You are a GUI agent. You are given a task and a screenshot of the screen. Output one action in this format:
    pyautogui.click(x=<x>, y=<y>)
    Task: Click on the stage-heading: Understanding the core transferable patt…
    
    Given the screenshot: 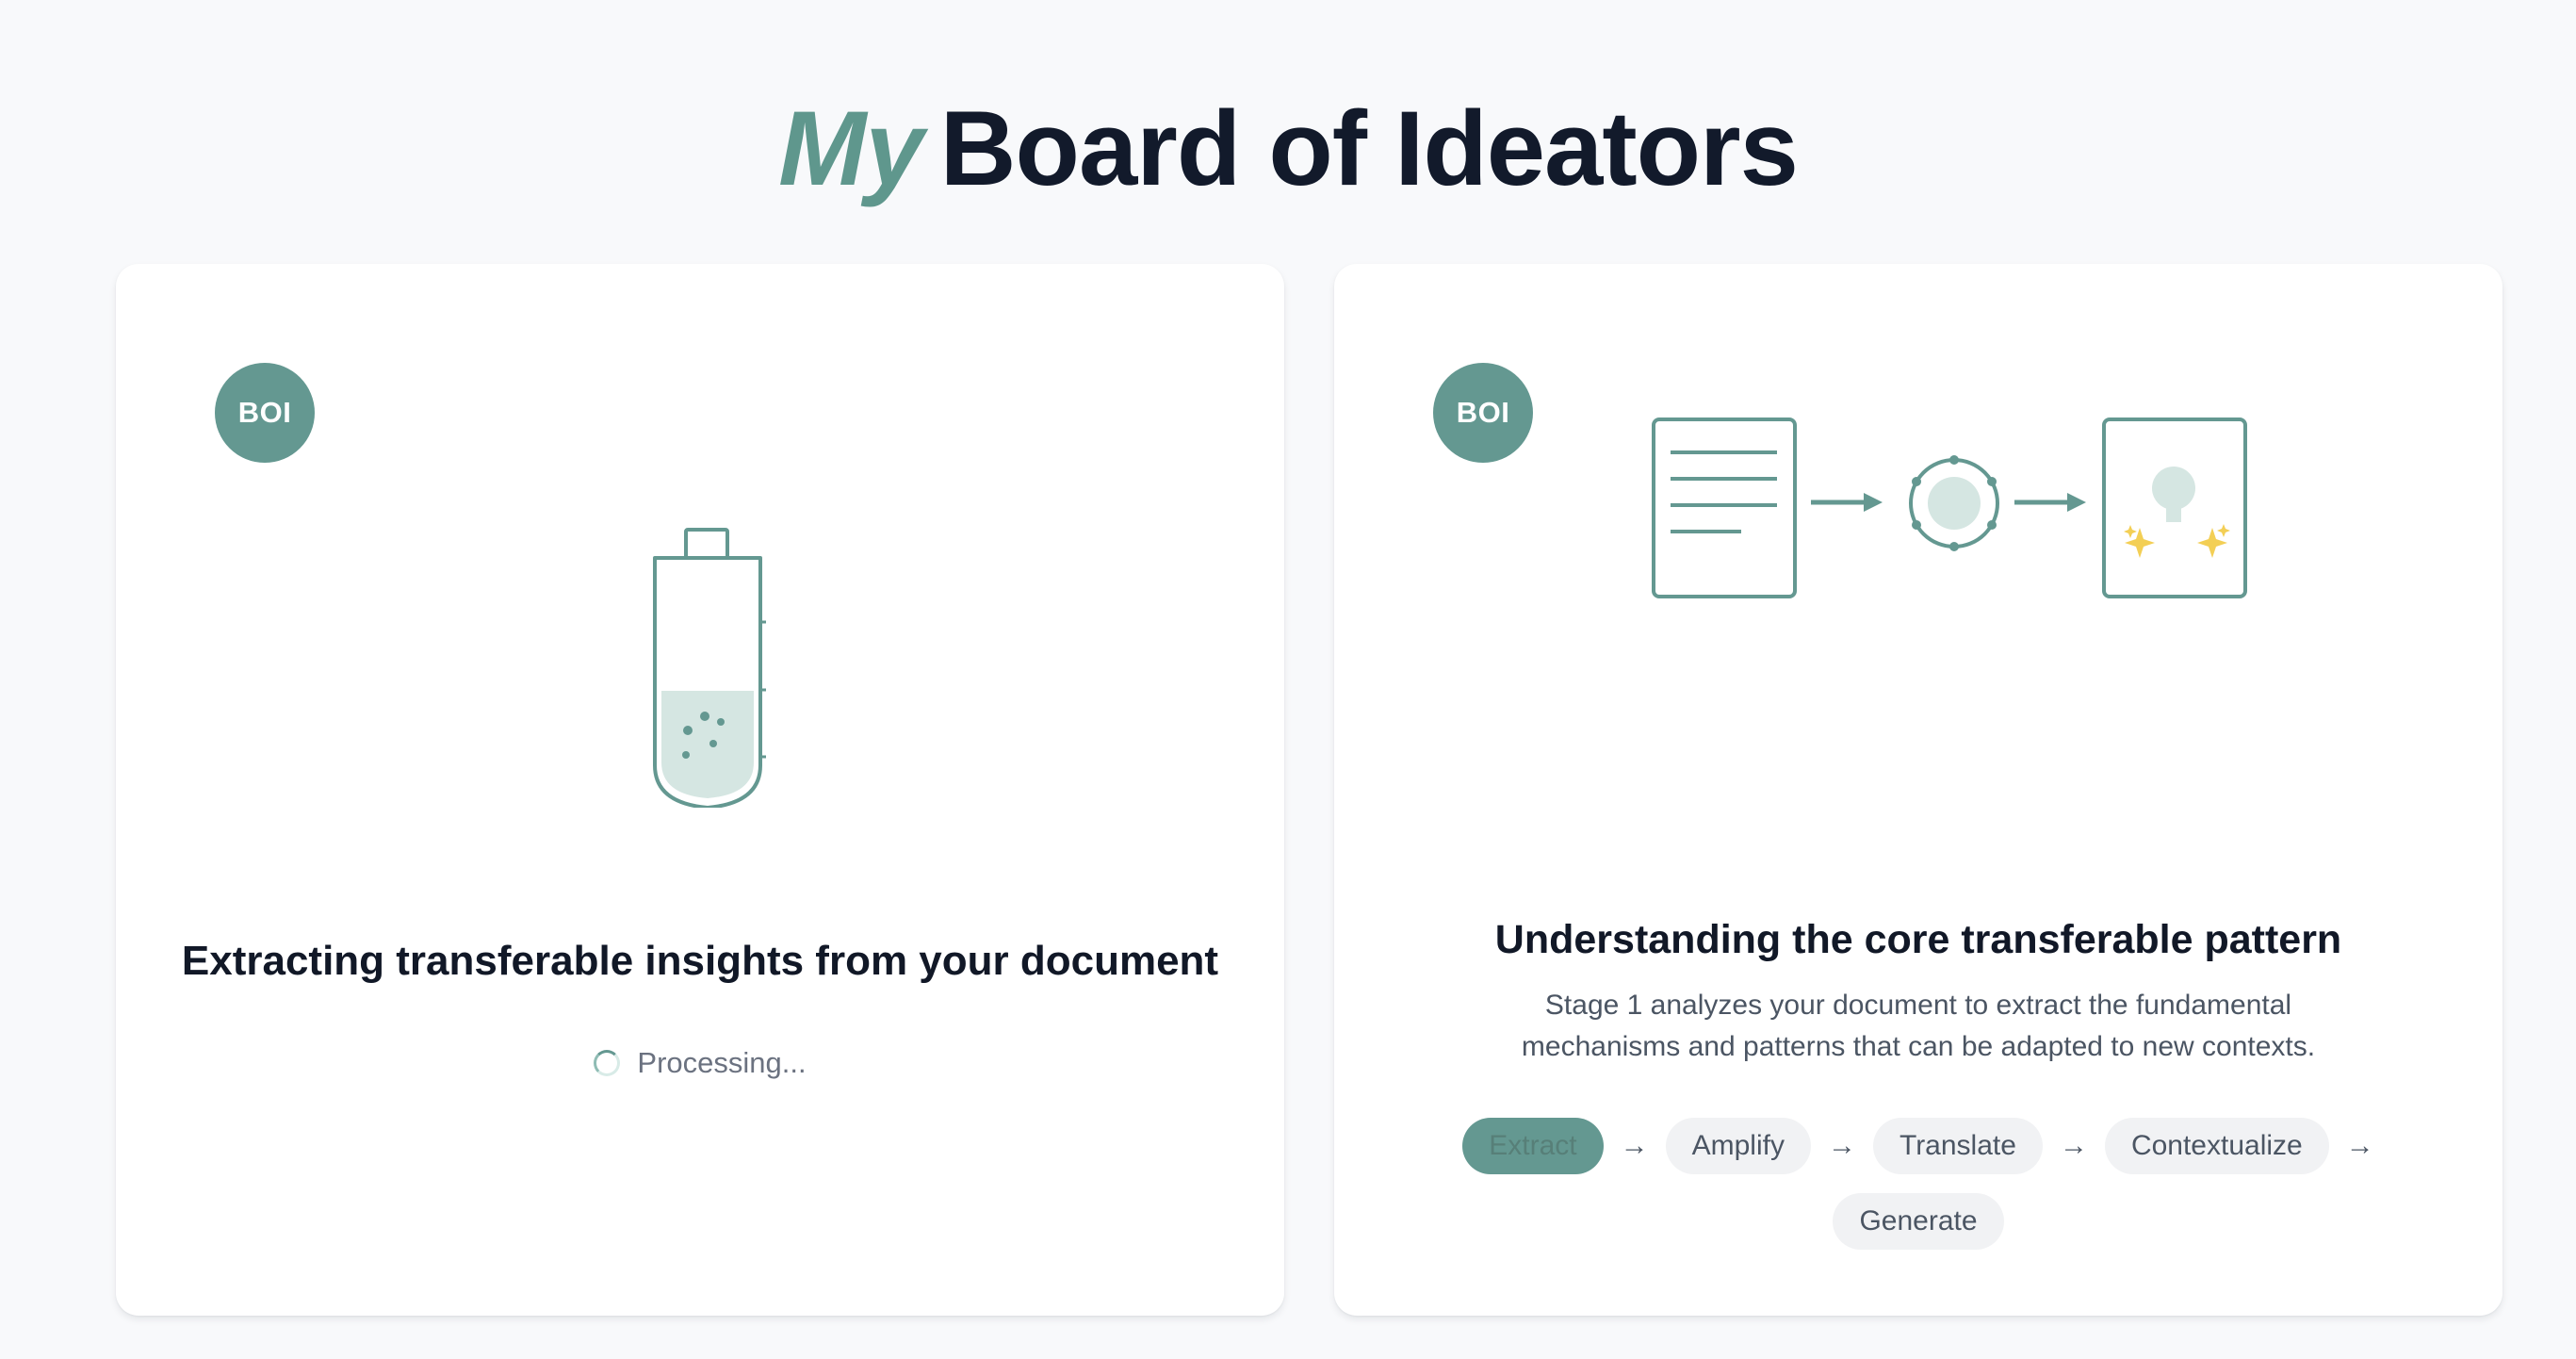 What is the action you would take?
    pyautogui.click(x=1918, y=939)
    